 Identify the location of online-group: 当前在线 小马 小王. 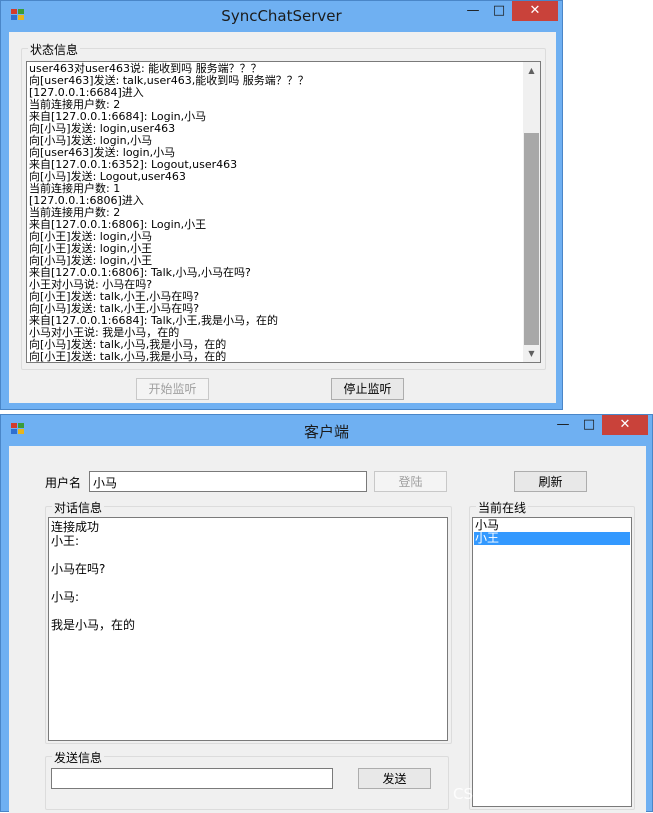
(552, 654).